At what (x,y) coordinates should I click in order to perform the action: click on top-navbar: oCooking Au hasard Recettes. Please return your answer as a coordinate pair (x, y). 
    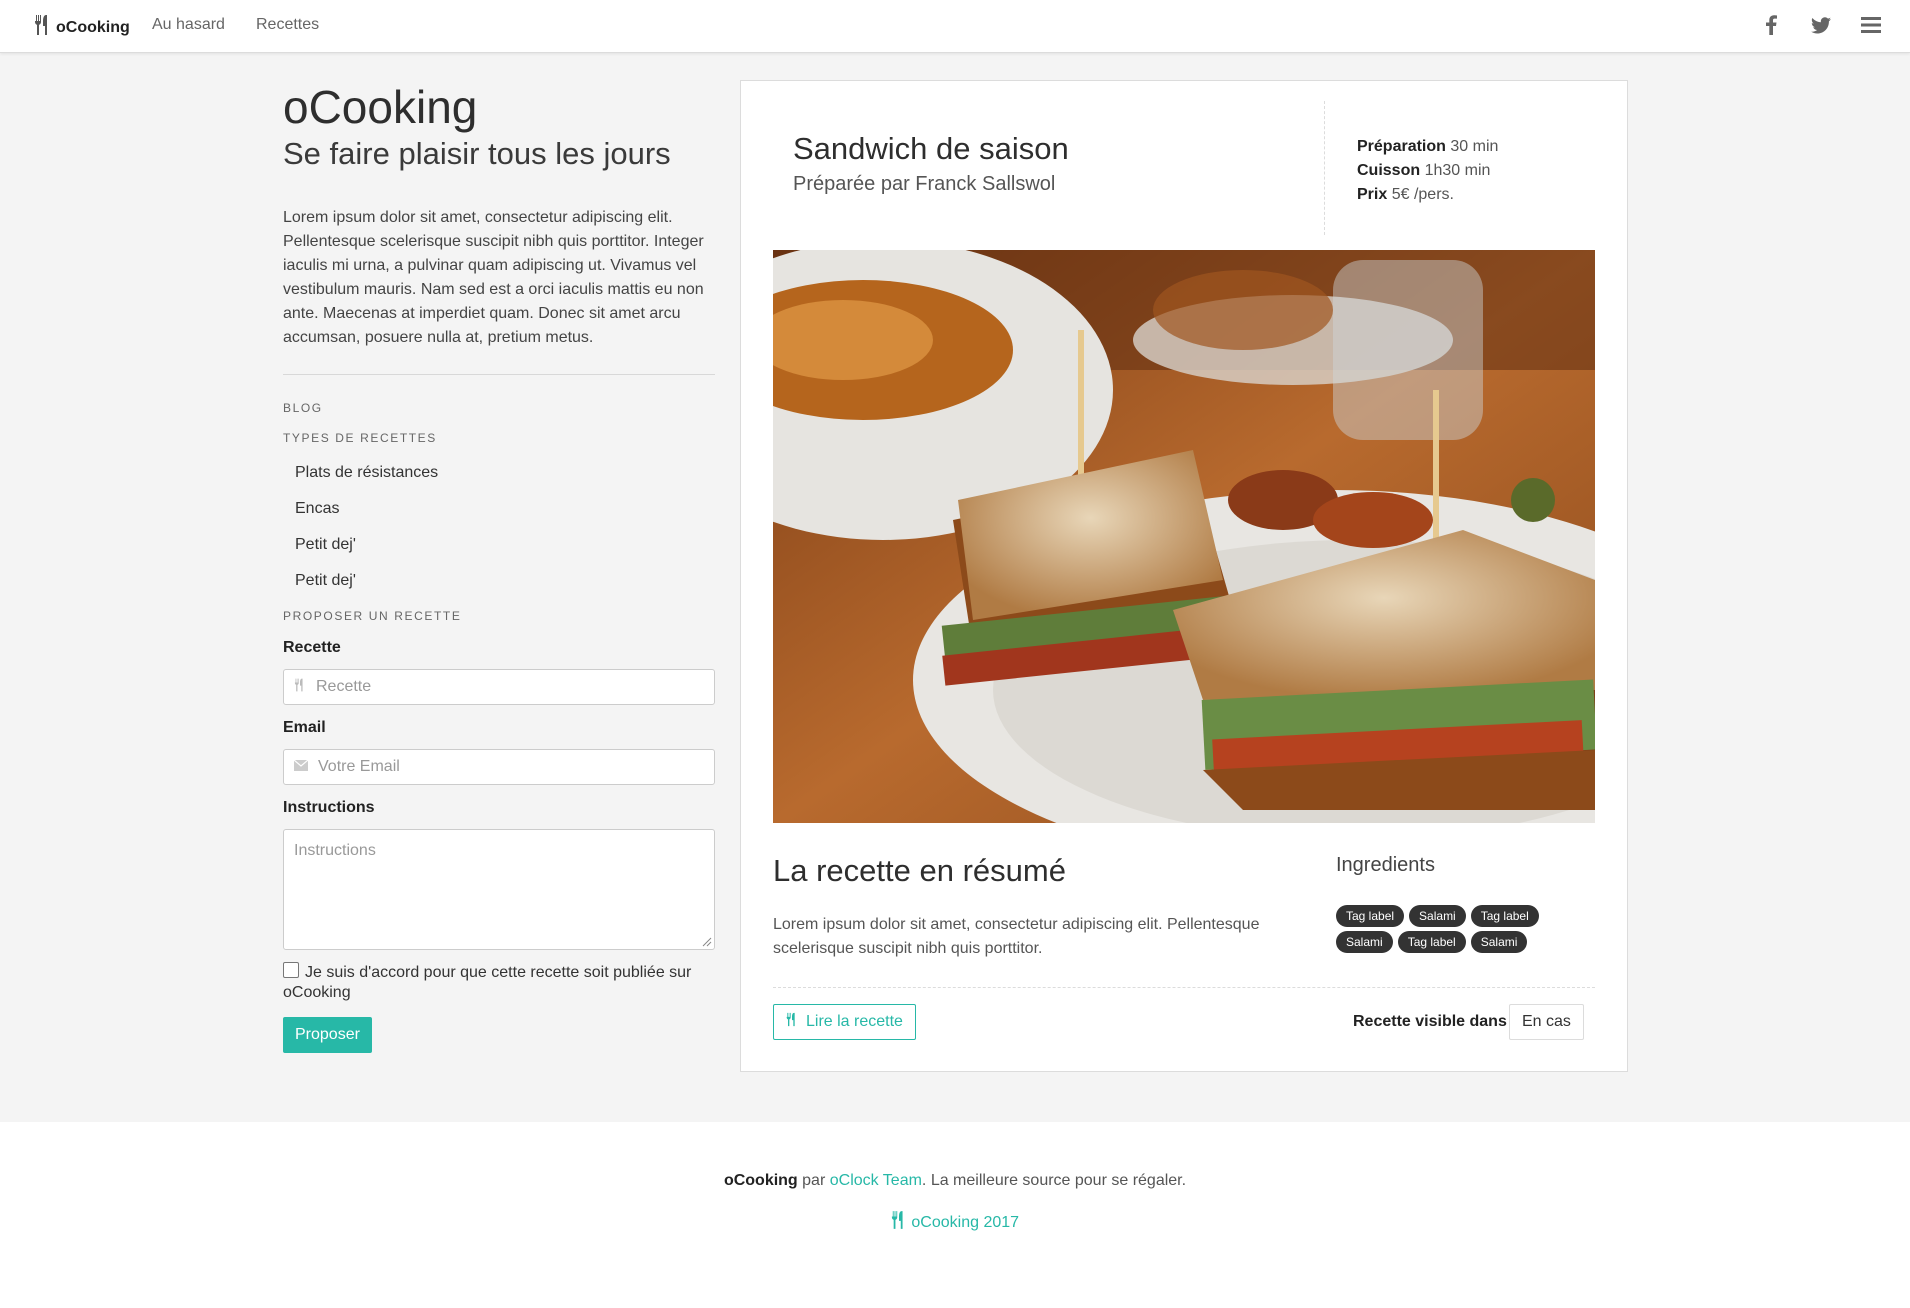
    Looking at the image, I should click on (955, 26).